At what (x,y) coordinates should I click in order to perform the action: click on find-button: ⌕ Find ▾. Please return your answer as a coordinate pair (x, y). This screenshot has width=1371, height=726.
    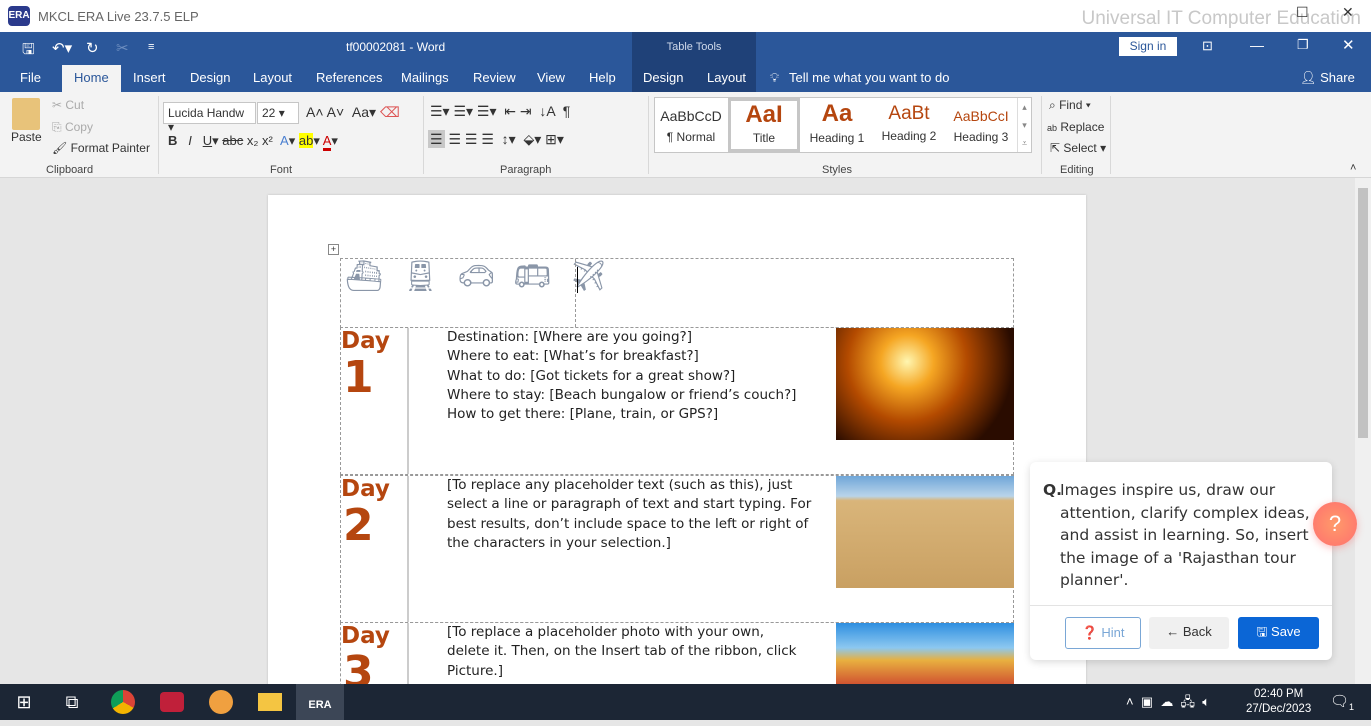
    Looking at the image, I should click on (1070, 105).